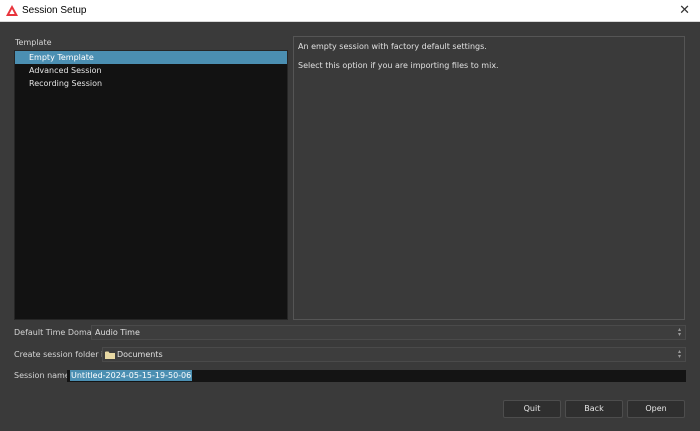 The image size is (700, 431). What do you see at coordinates (151, 70) in the screenshot?
I see `template-item-advanced: Advanced Session` at bounding box center [151, 70].